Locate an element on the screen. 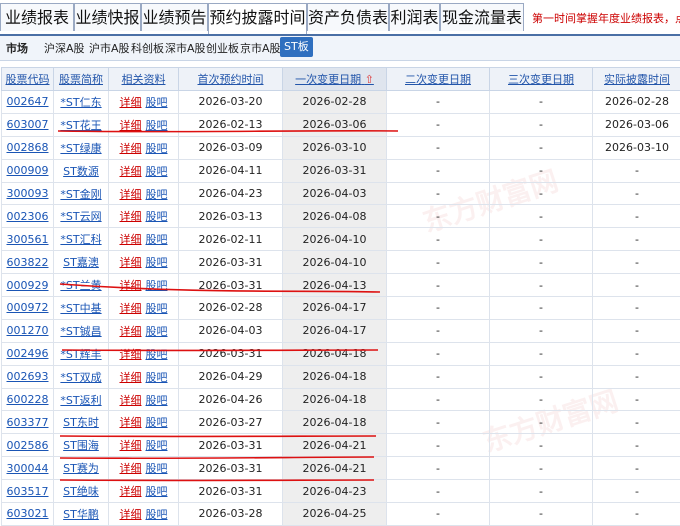 Image resolution: width=680 pixels, height=526 pixels. header-third-change: 三次变更日期 is located at coordinates (541, 79).